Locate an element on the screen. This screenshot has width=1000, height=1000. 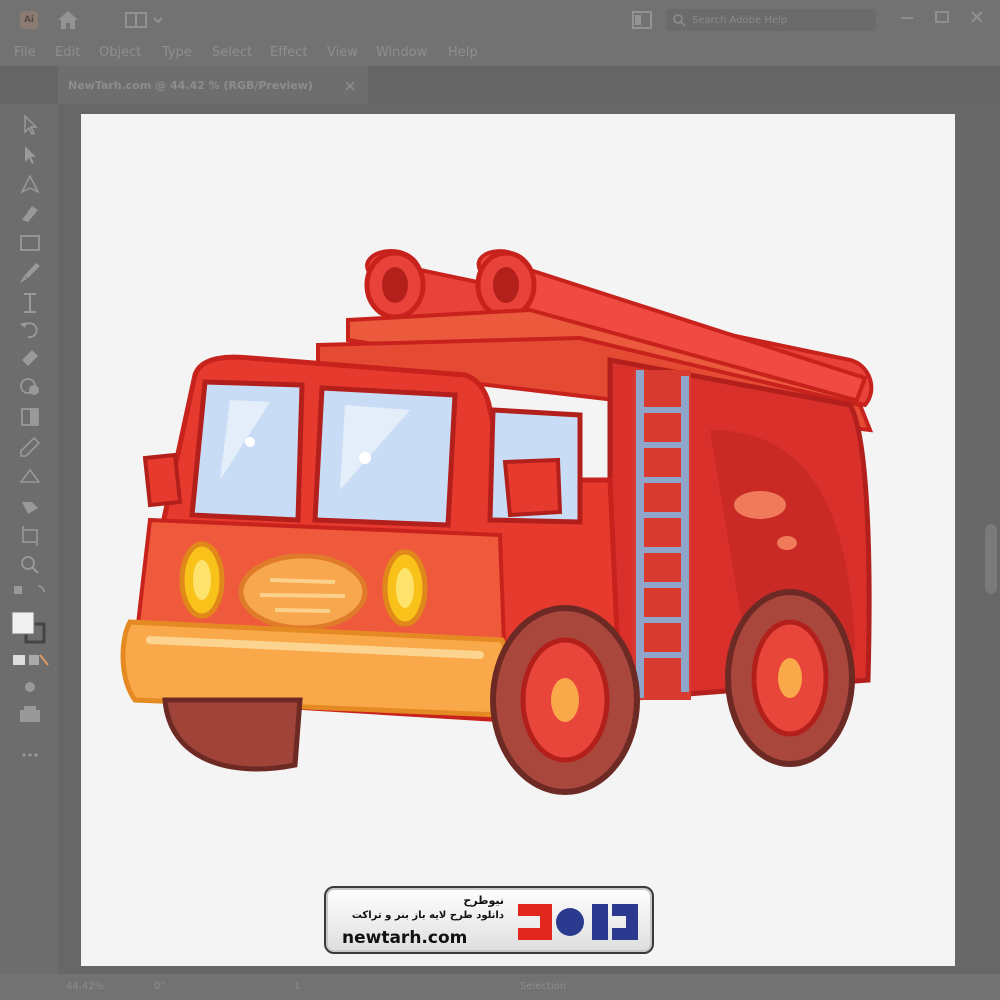
menu-file: File is located at coordinates (25, 52).